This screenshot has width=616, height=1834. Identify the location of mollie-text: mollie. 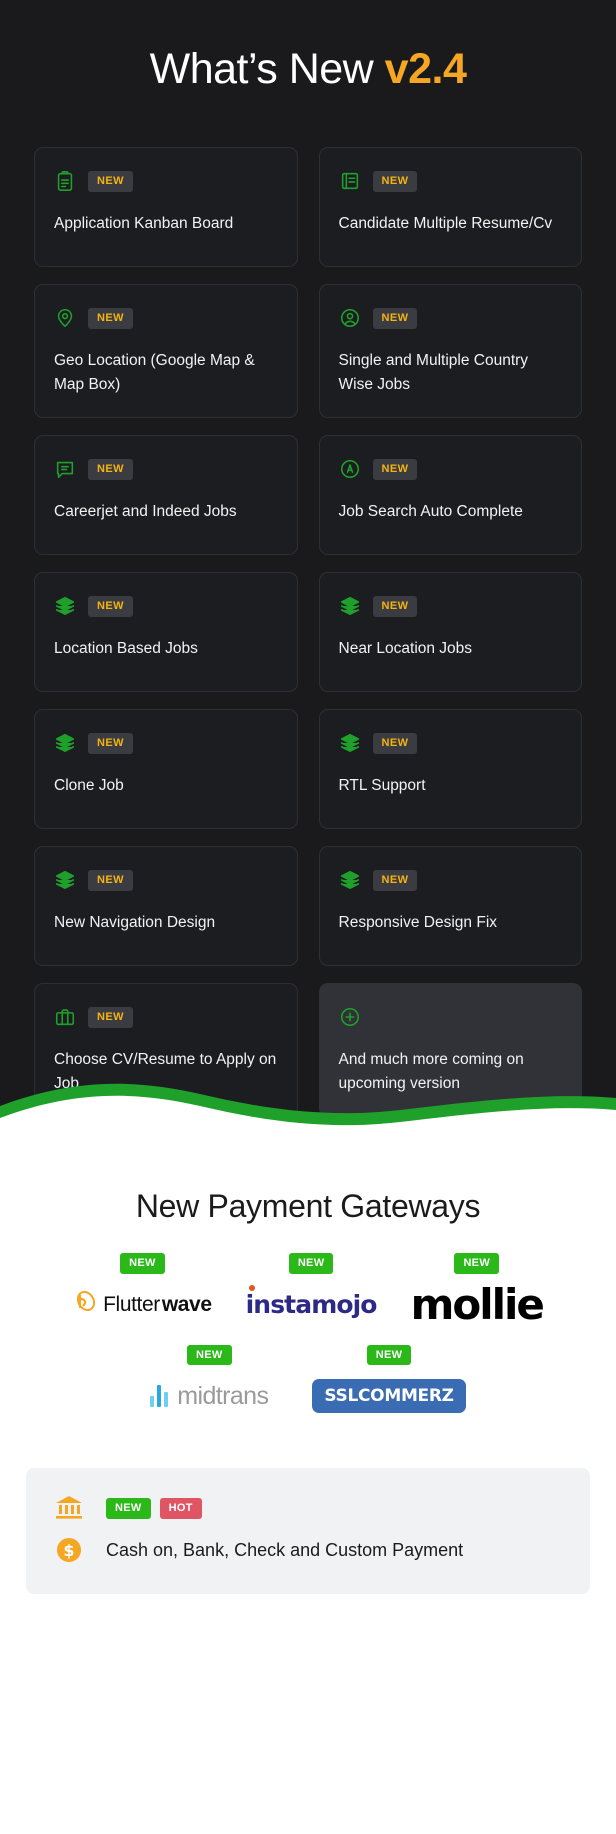
(477, 1304).